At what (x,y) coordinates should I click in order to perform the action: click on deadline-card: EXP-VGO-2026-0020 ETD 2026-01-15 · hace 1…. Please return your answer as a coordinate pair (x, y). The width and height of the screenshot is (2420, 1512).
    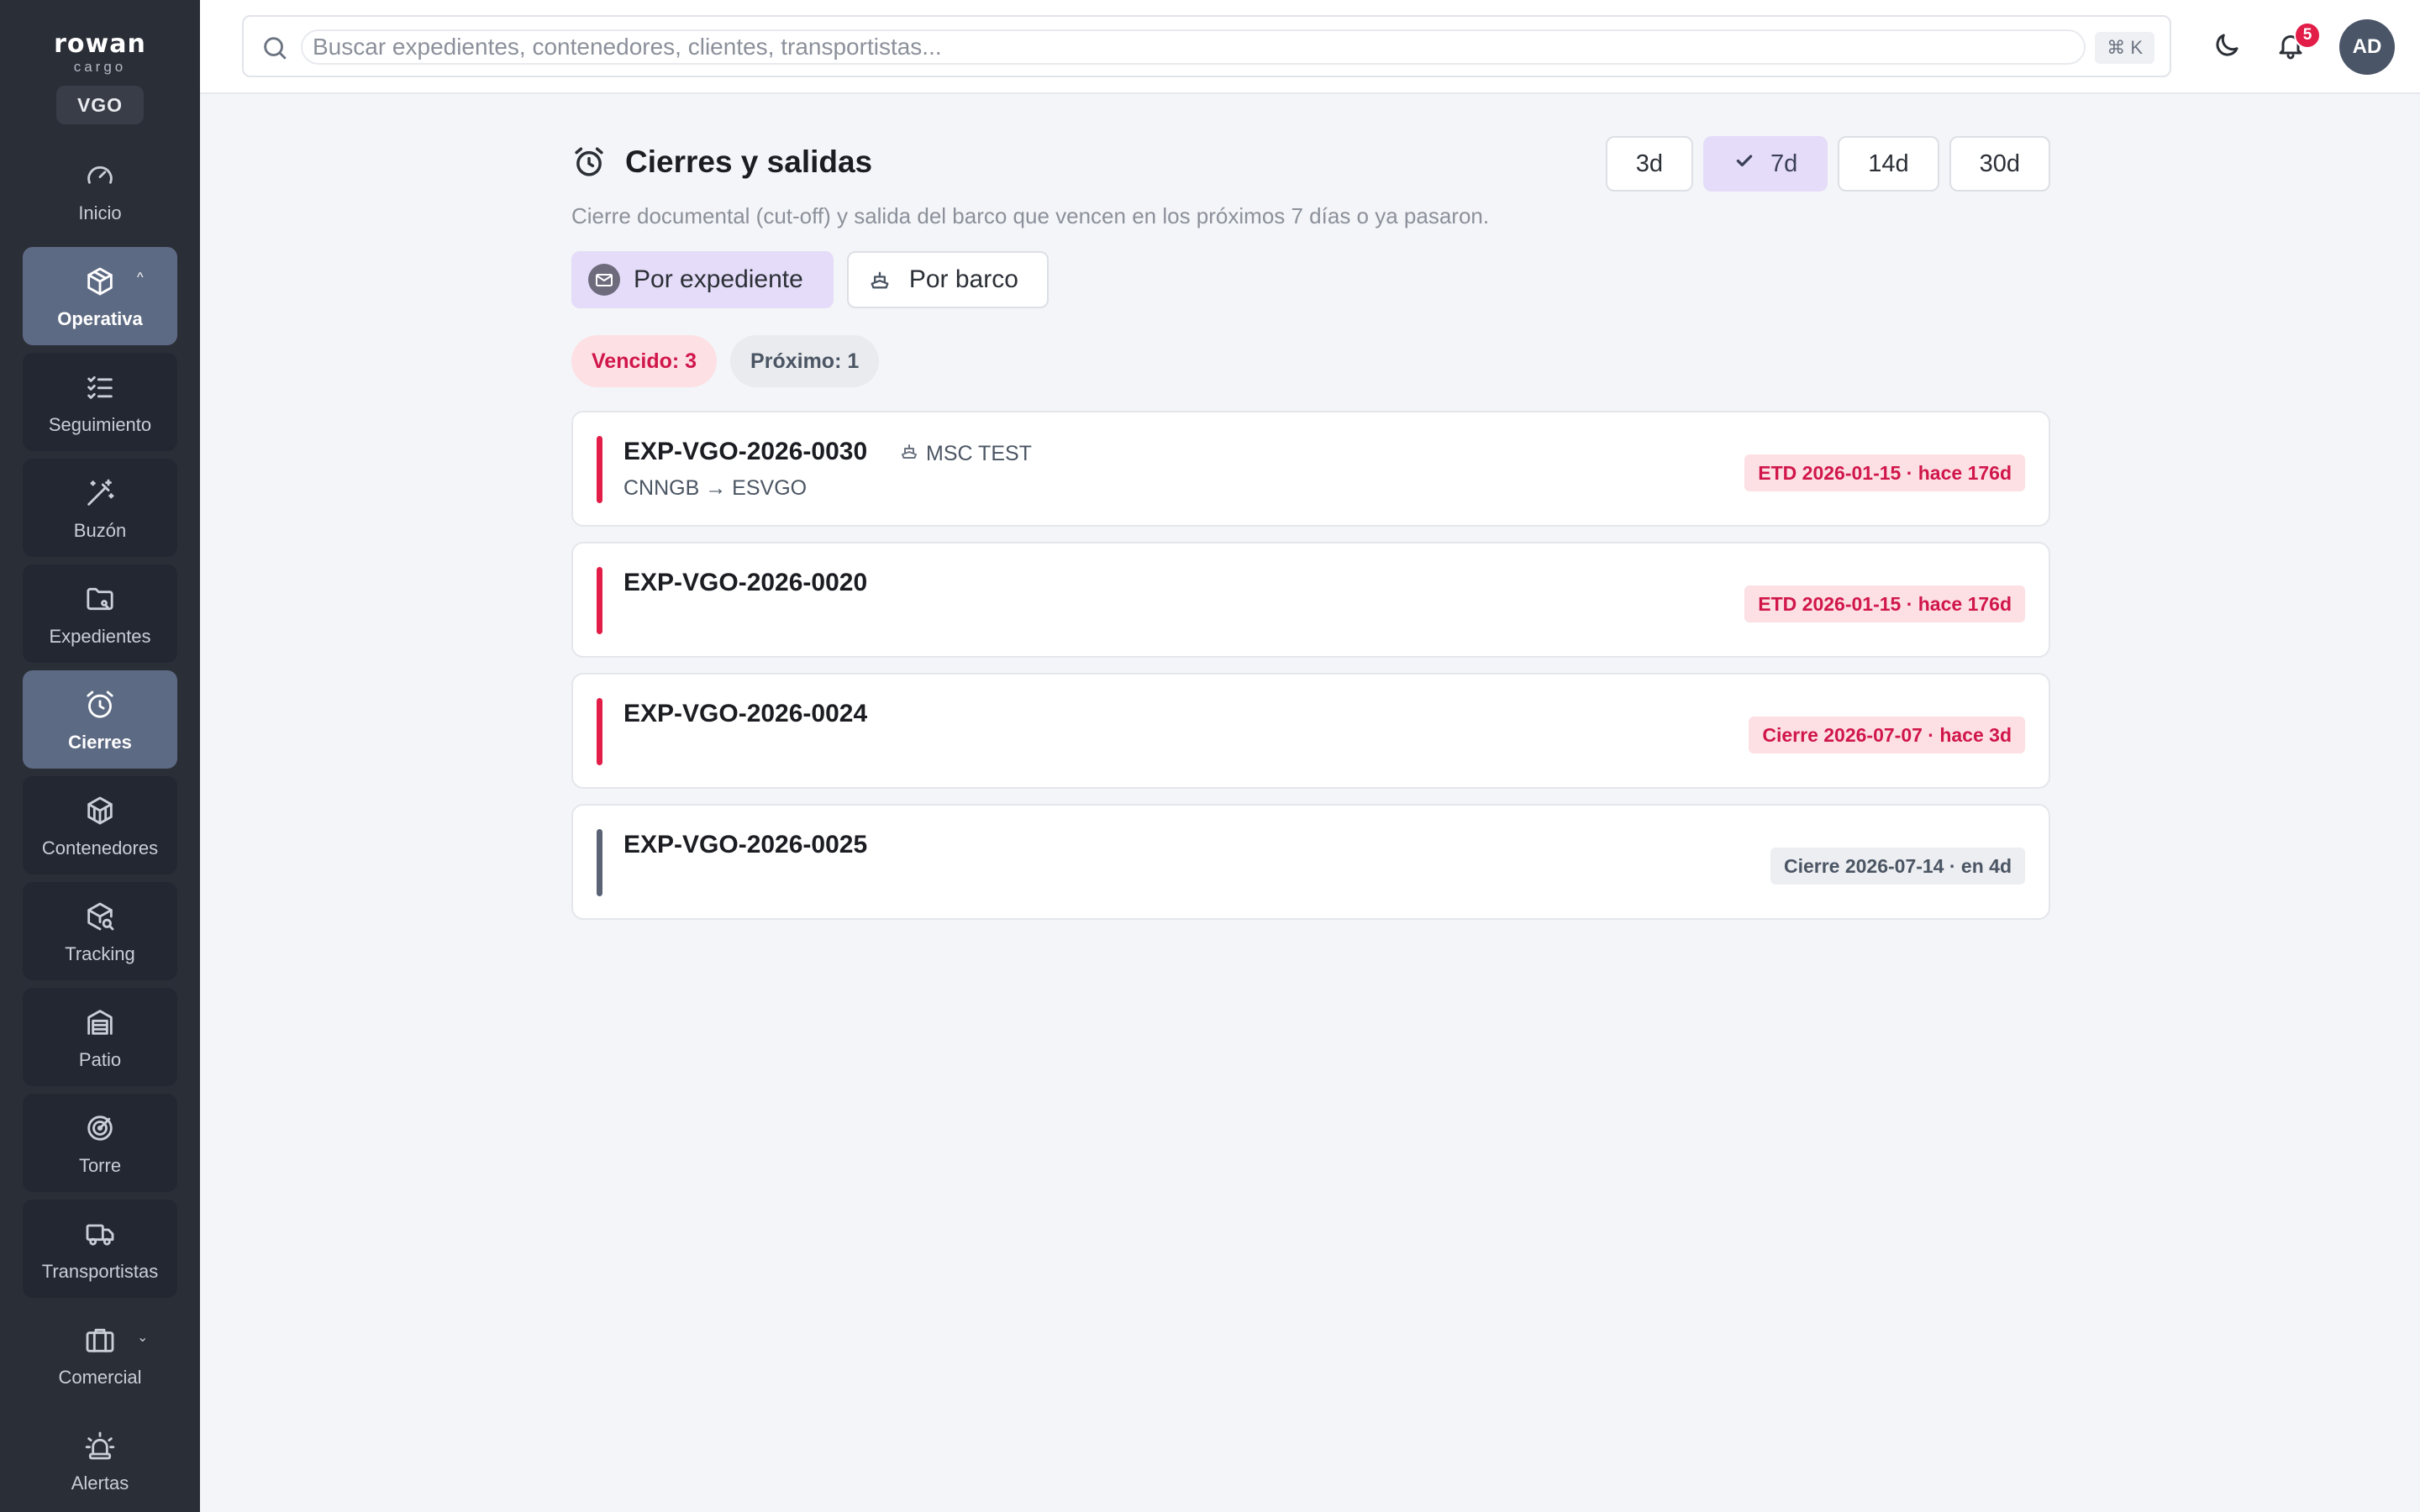
    Looking at the image, I should click on (1311, 600).